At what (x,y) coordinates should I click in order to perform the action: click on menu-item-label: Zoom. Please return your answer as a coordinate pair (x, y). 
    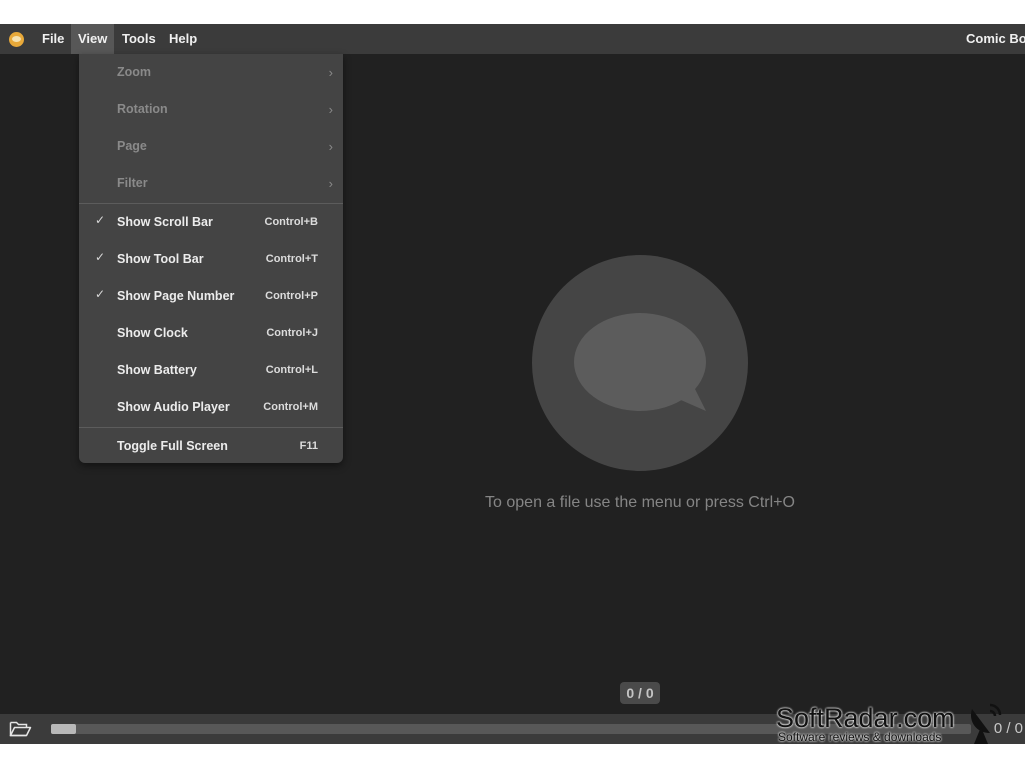
    Looking at the image, I should click on (134, 72).